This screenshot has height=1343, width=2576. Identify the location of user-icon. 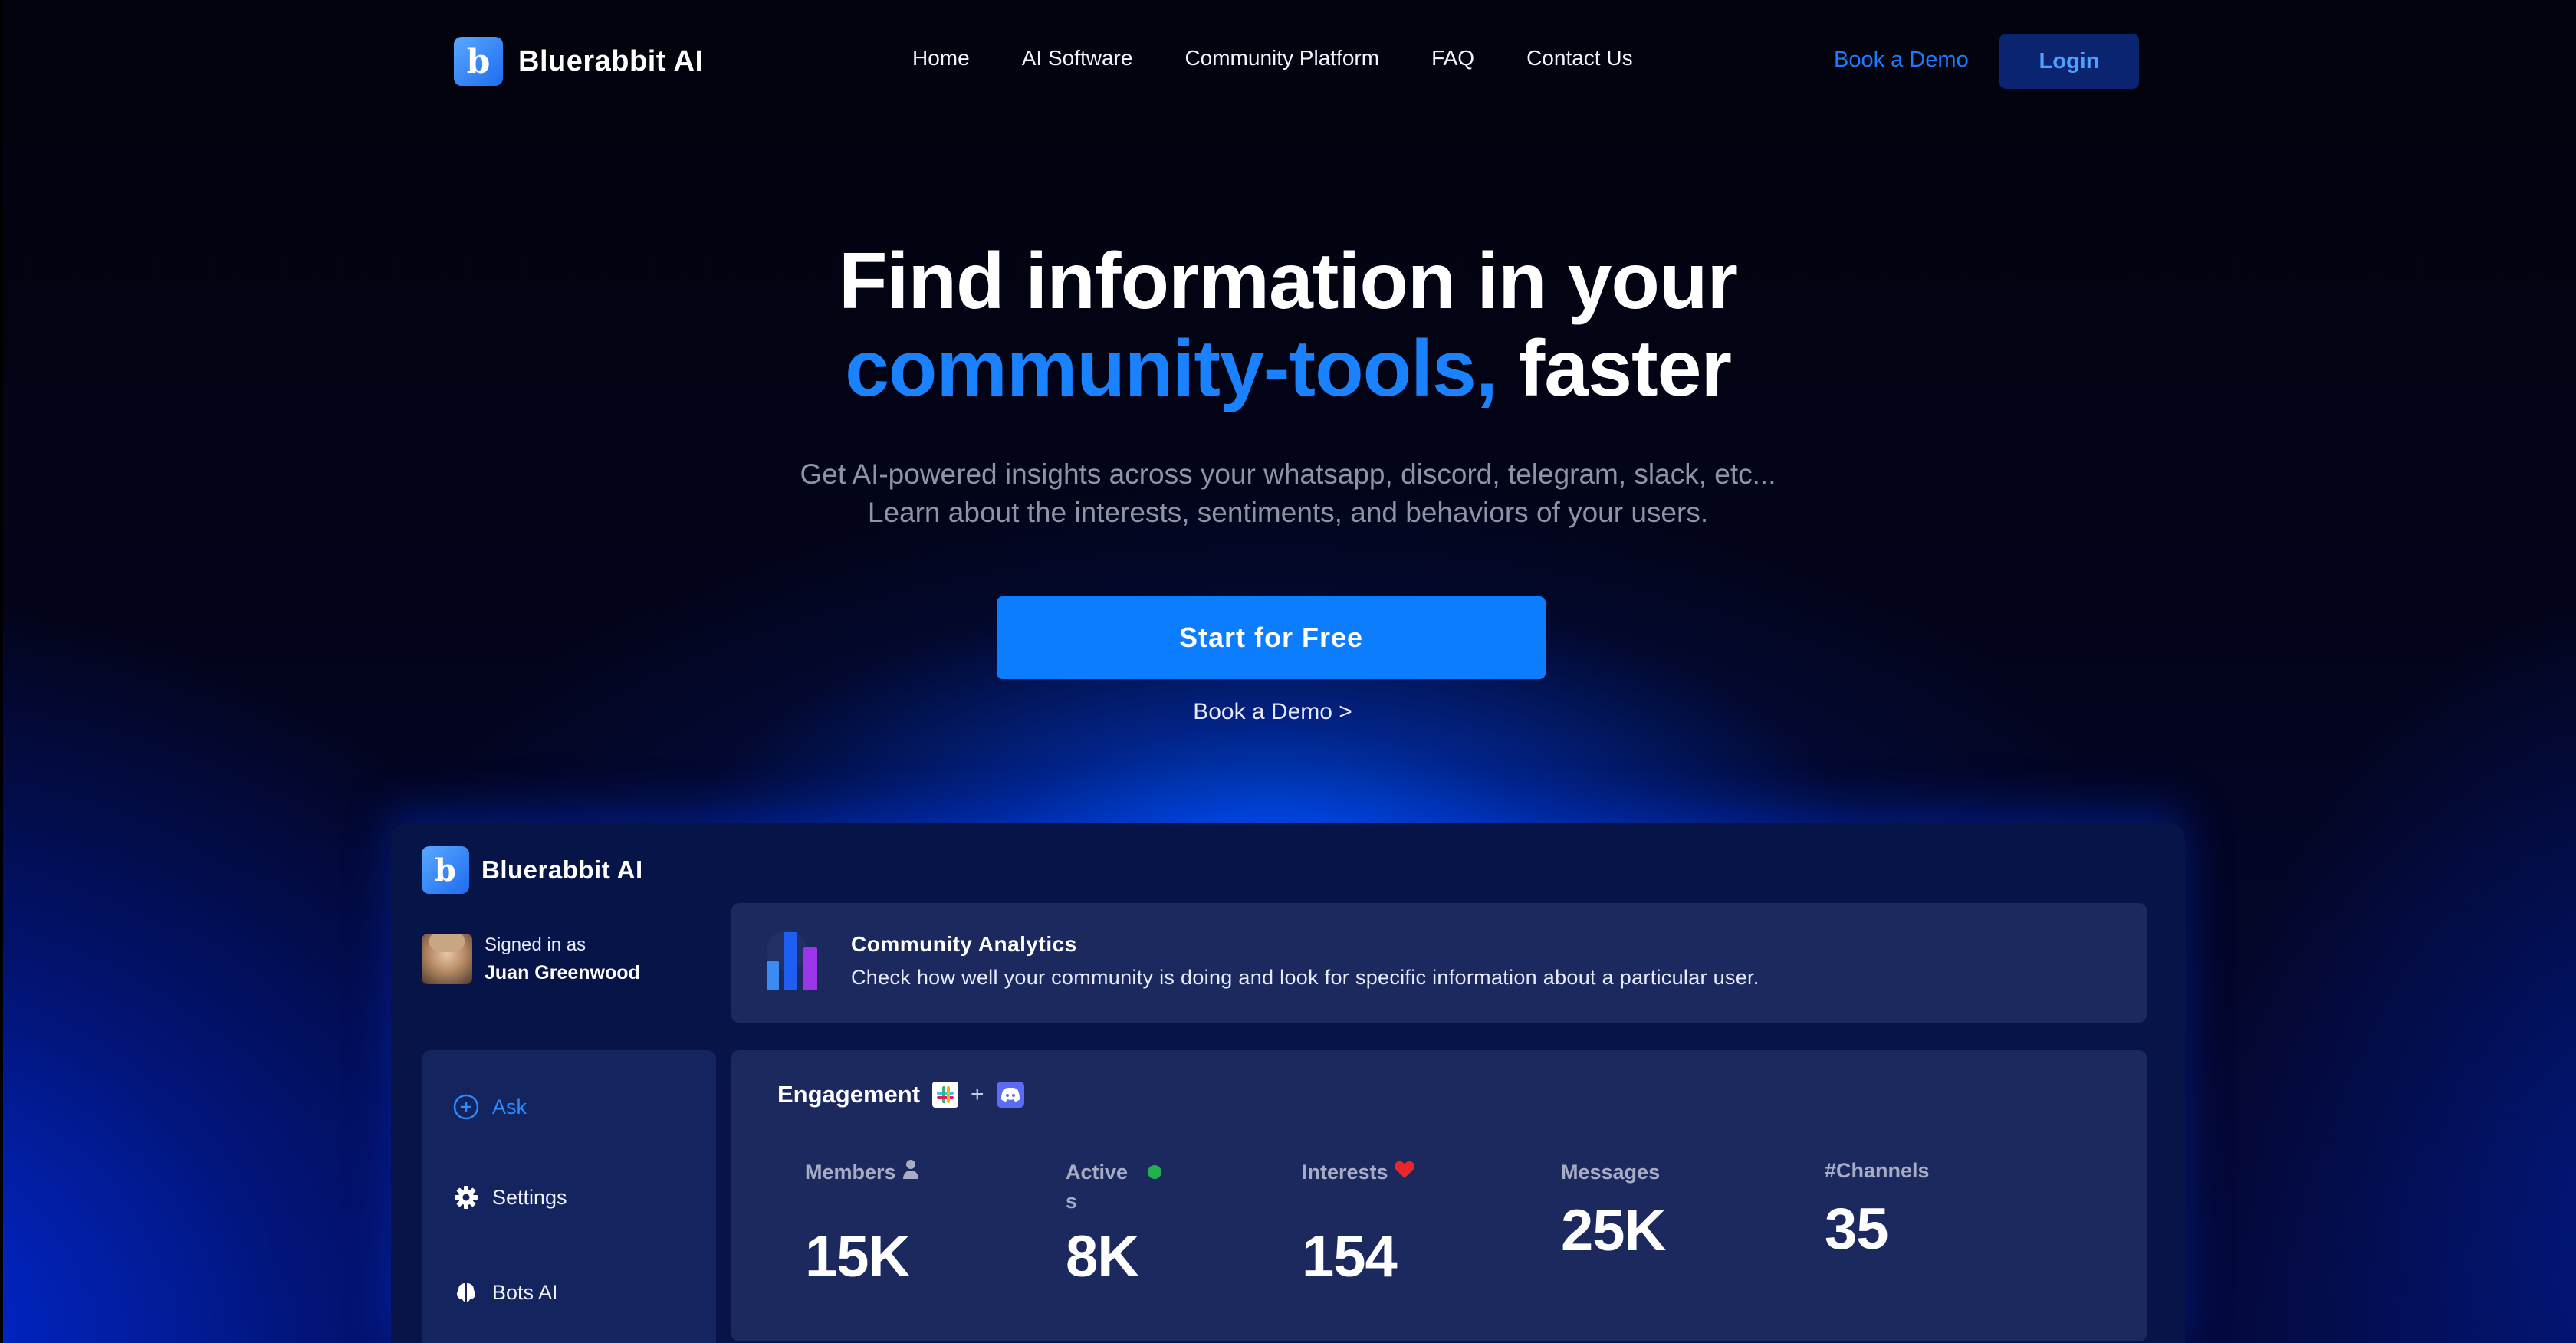
(911, 1172).